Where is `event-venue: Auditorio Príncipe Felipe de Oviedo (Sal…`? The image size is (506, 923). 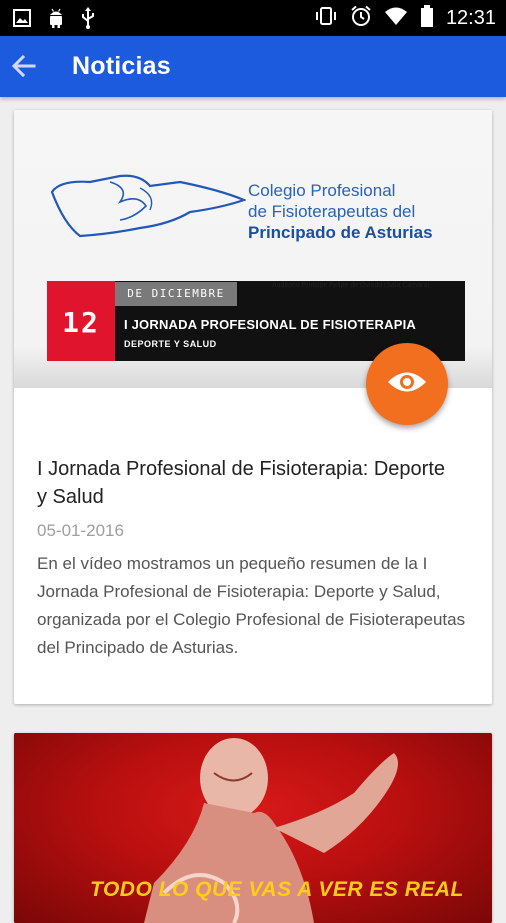
event-venue: Auditorio Príncipe Felipe de Oviedo (Sal… is located at coordinates (351, 285).